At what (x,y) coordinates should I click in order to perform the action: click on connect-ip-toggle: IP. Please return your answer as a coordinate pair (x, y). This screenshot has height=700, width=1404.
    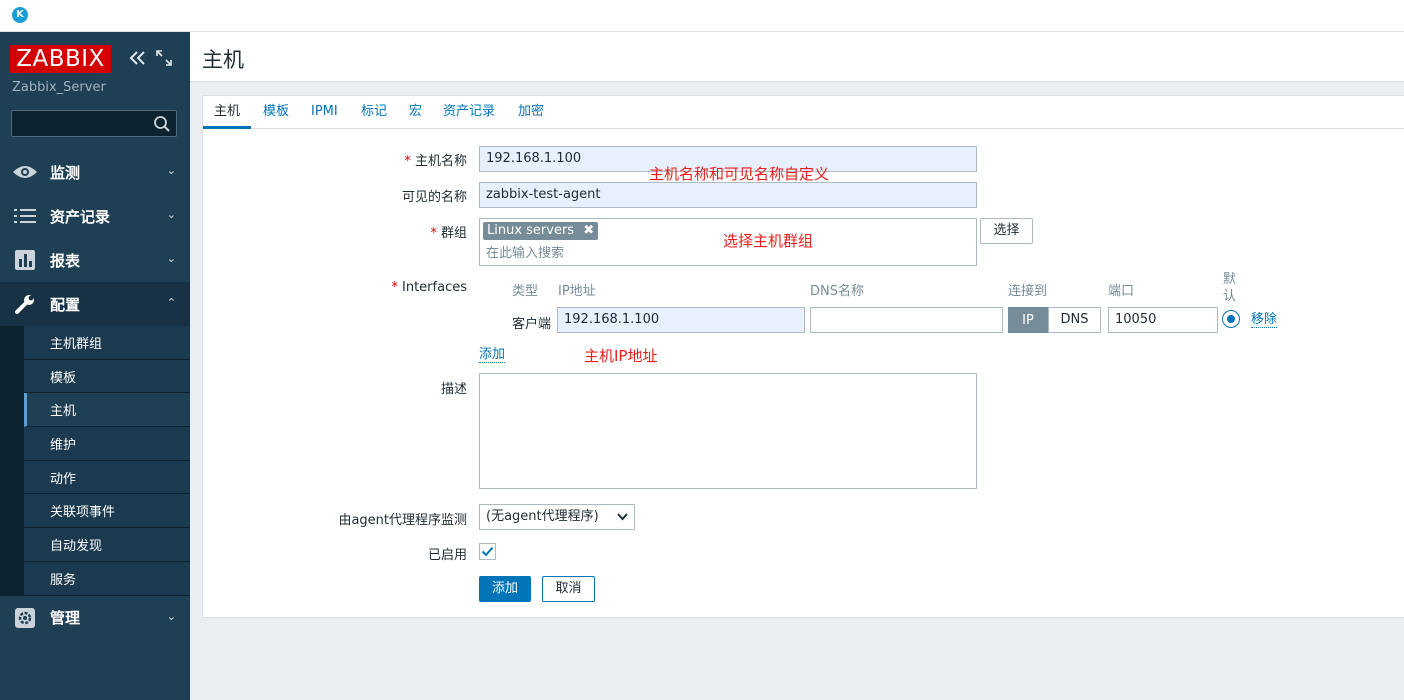
    Looking at the image, I should click on (1028, 320).